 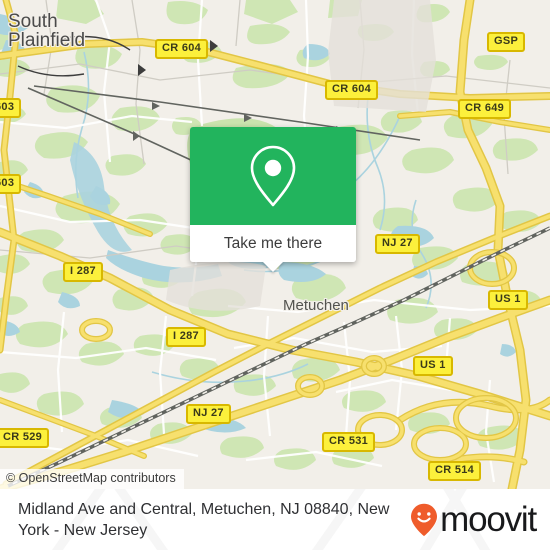 I want to click on popup-icon-area, so click(x=273, y=176).